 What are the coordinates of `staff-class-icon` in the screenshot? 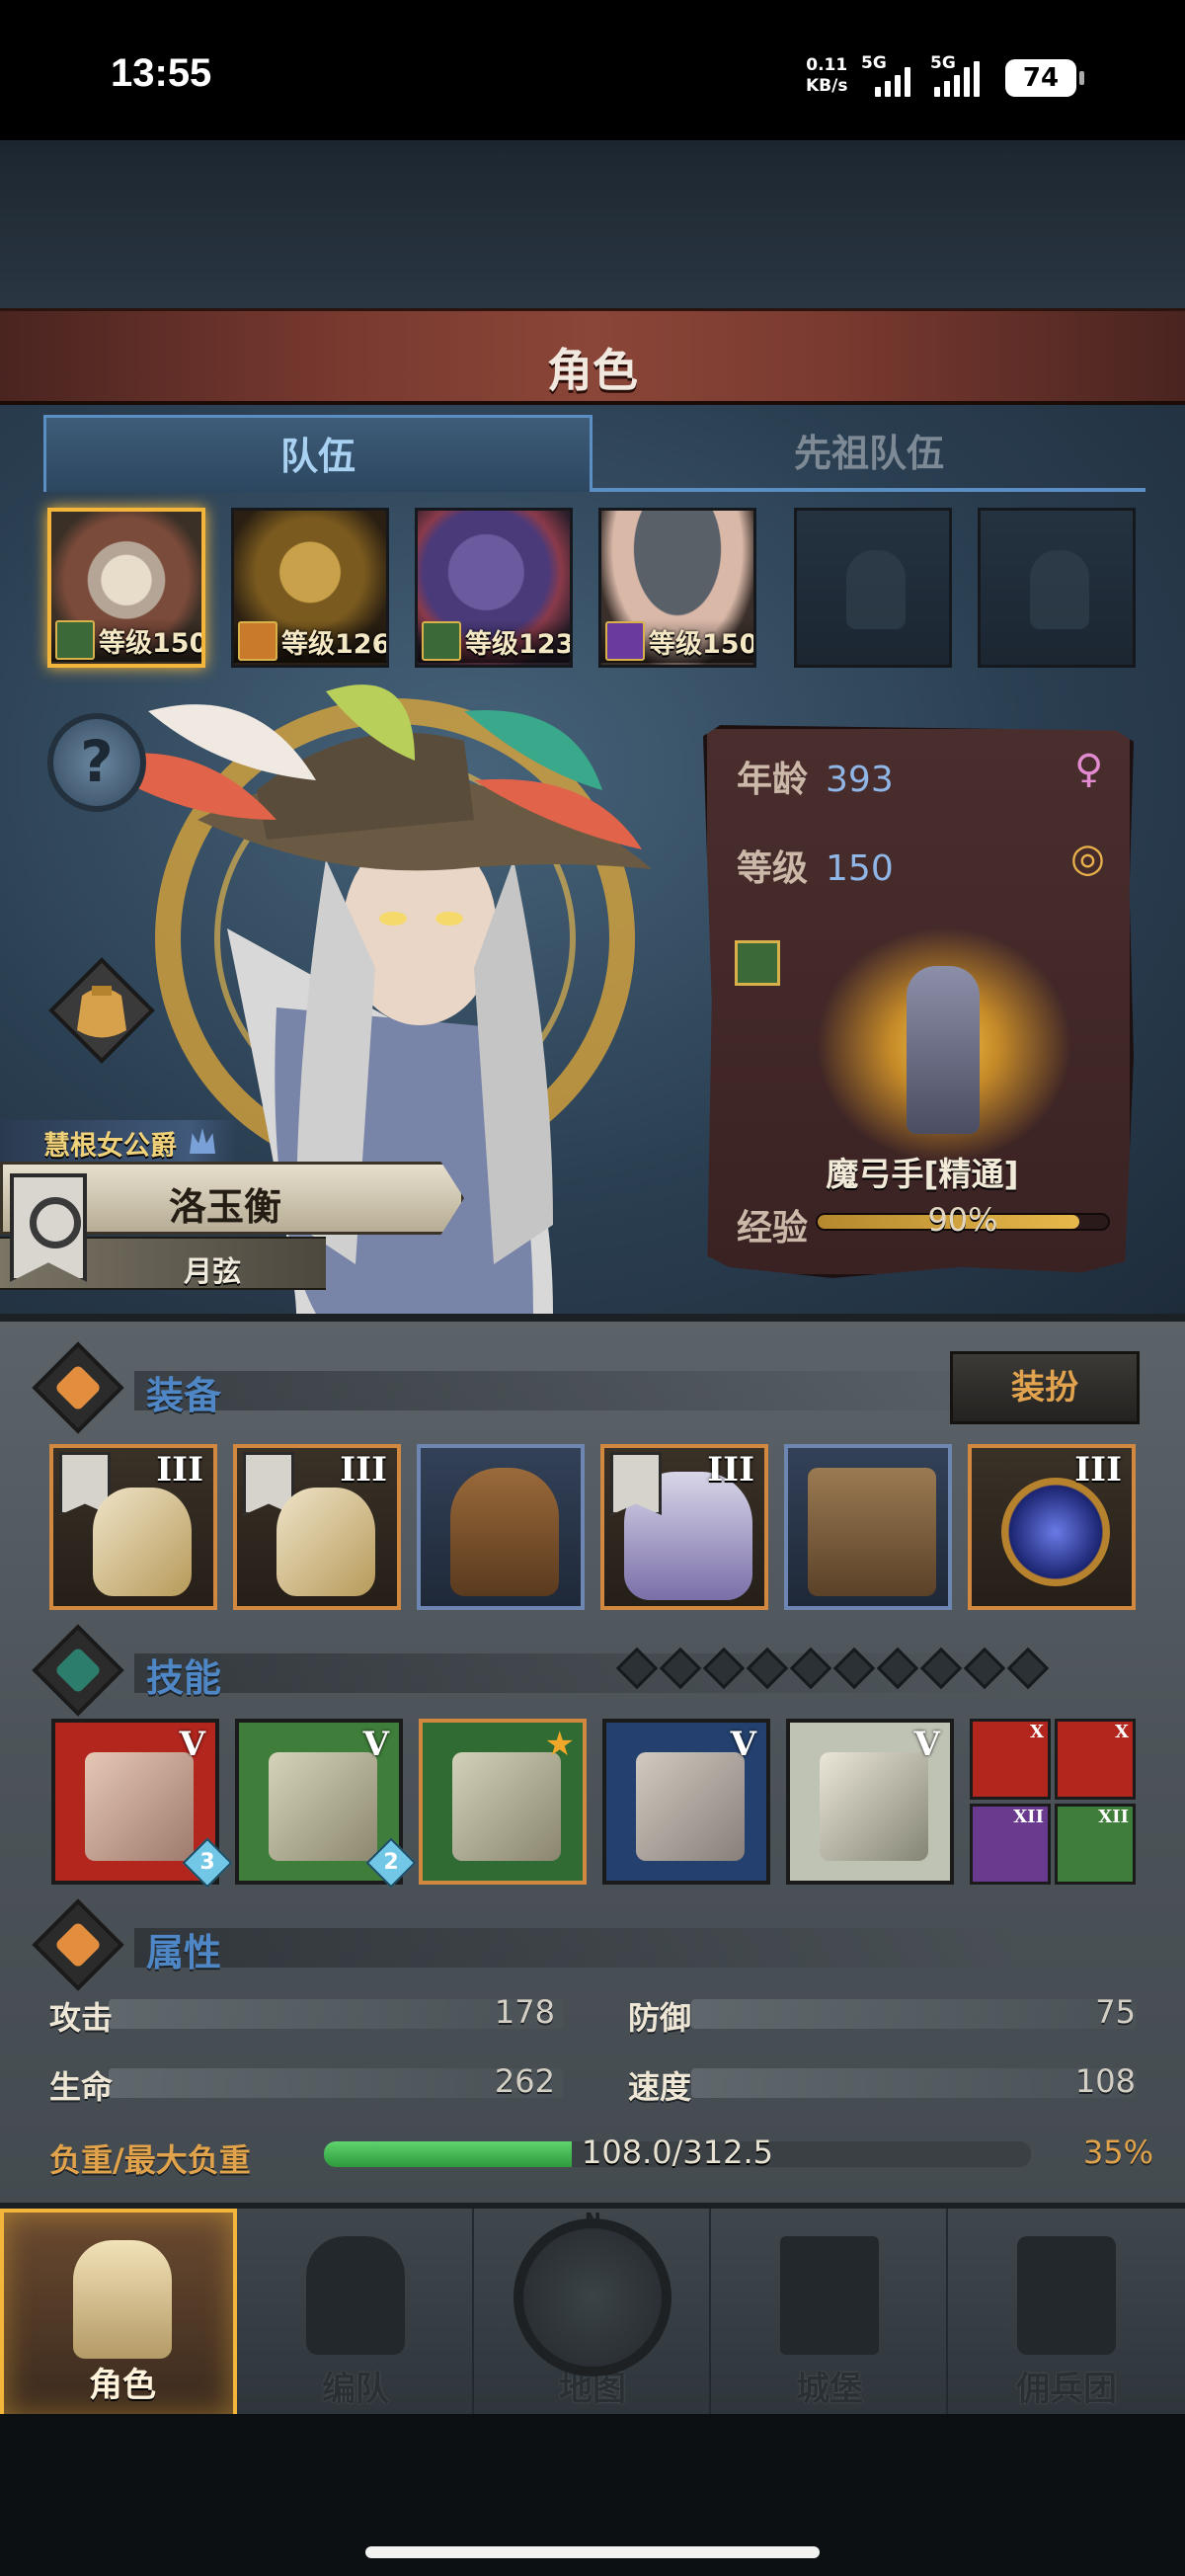 It's located at (625, 641).